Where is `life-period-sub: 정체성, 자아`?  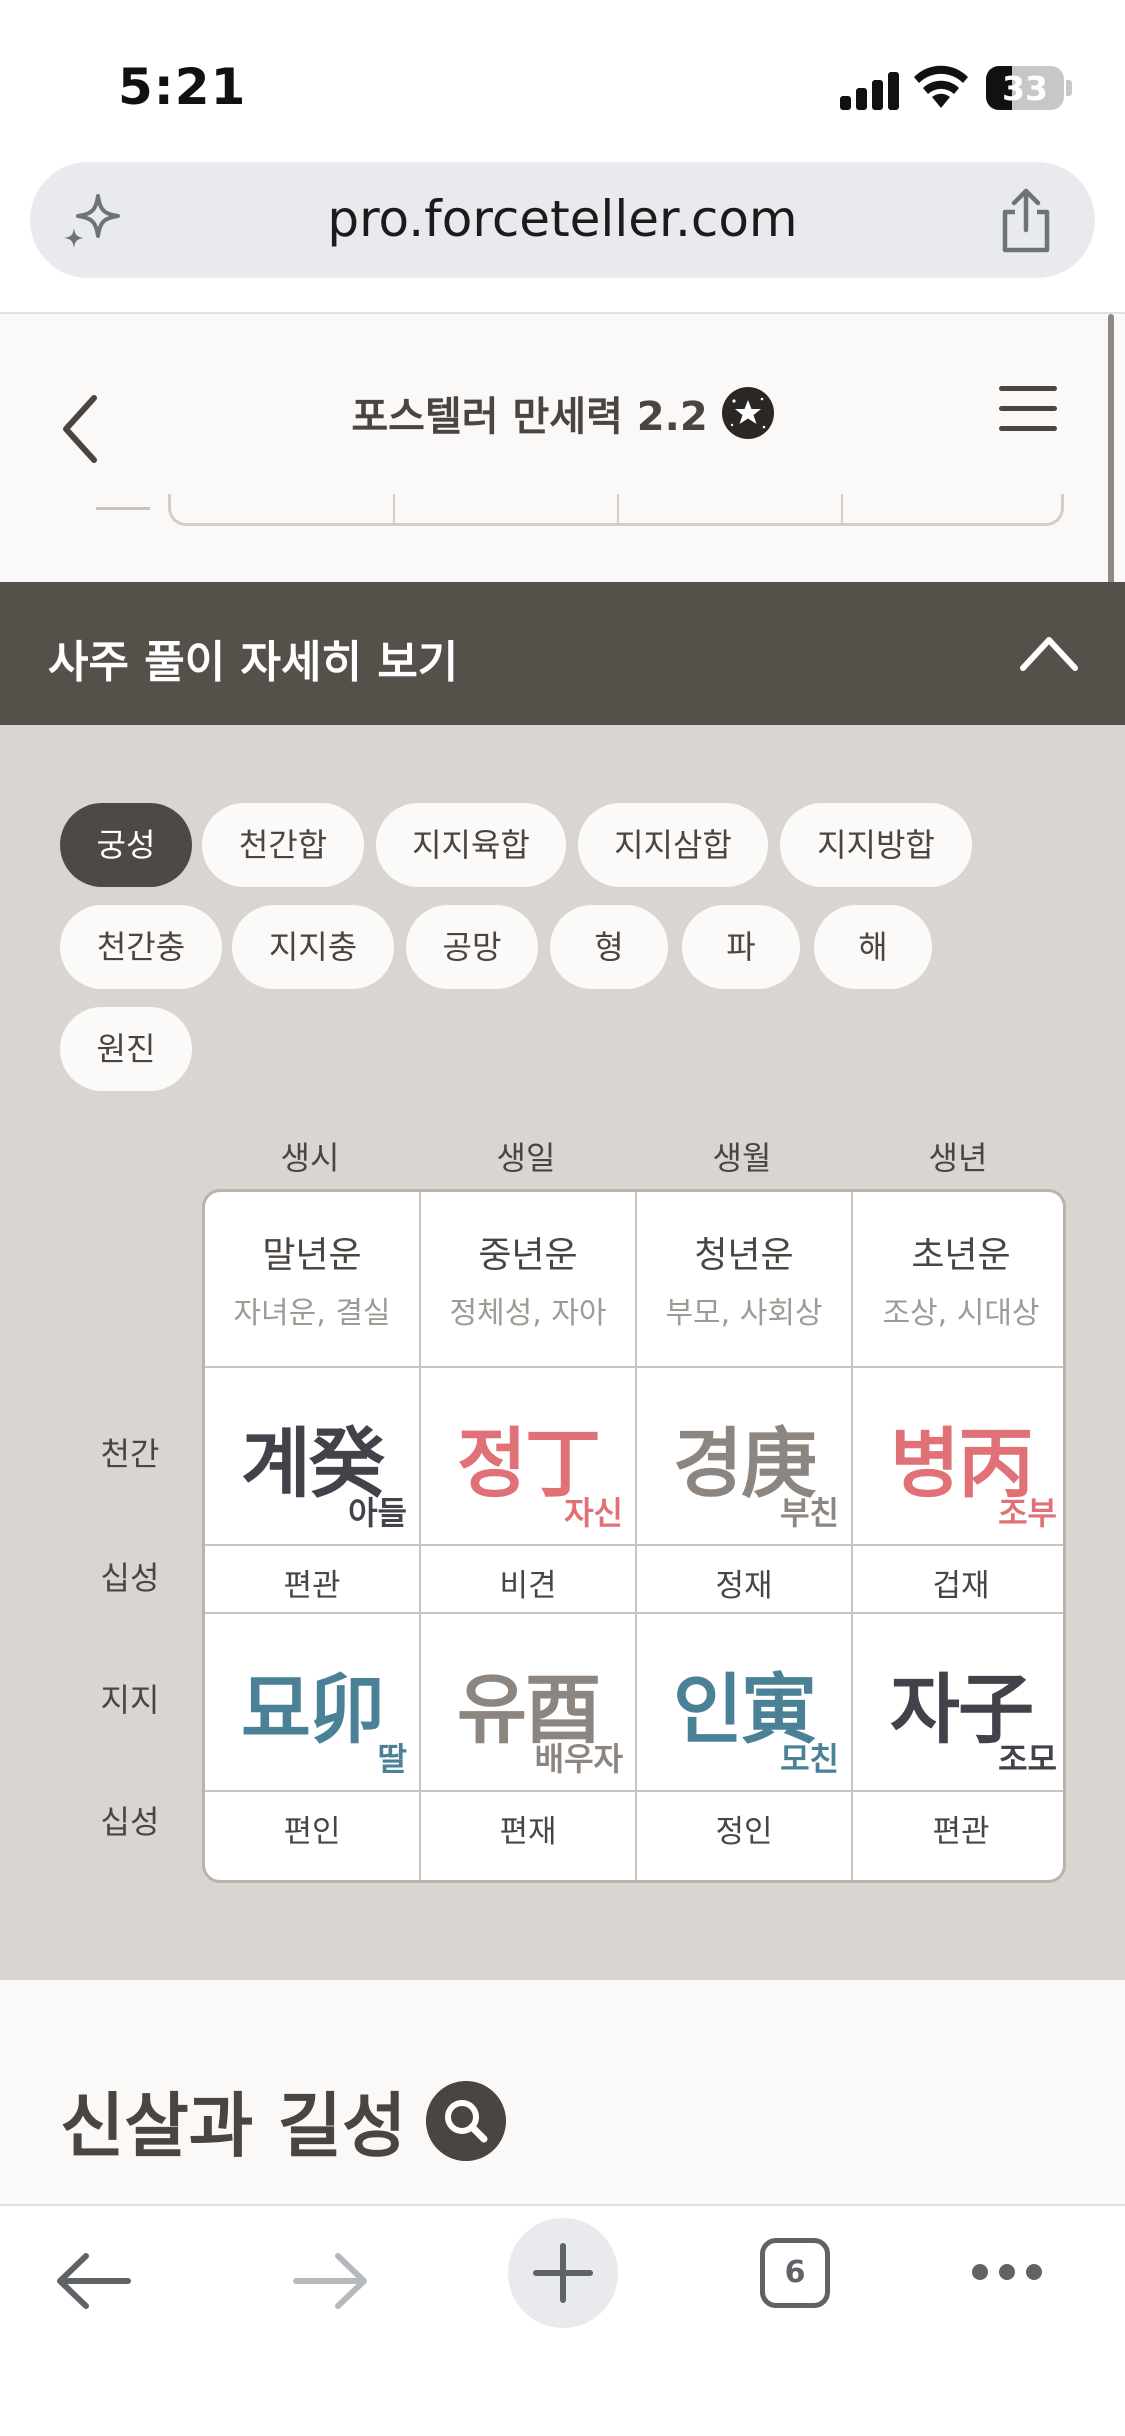
life-period-sub: 정체성, 자아 is located at coordinates (528, 1313).